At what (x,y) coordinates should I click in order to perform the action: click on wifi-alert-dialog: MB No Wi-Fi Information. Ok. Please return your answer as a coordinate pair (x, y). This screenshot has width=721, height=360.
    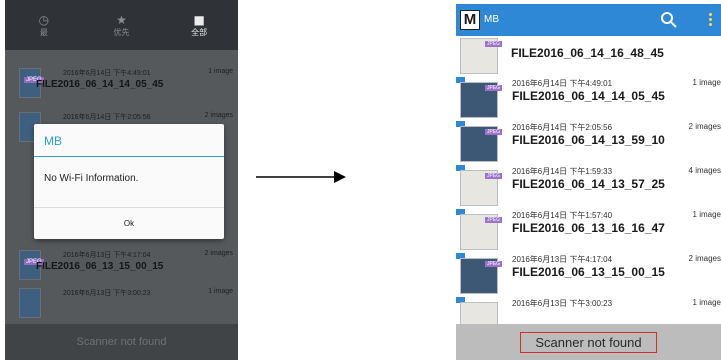
    Looking at the image, I should click on (129, 181).